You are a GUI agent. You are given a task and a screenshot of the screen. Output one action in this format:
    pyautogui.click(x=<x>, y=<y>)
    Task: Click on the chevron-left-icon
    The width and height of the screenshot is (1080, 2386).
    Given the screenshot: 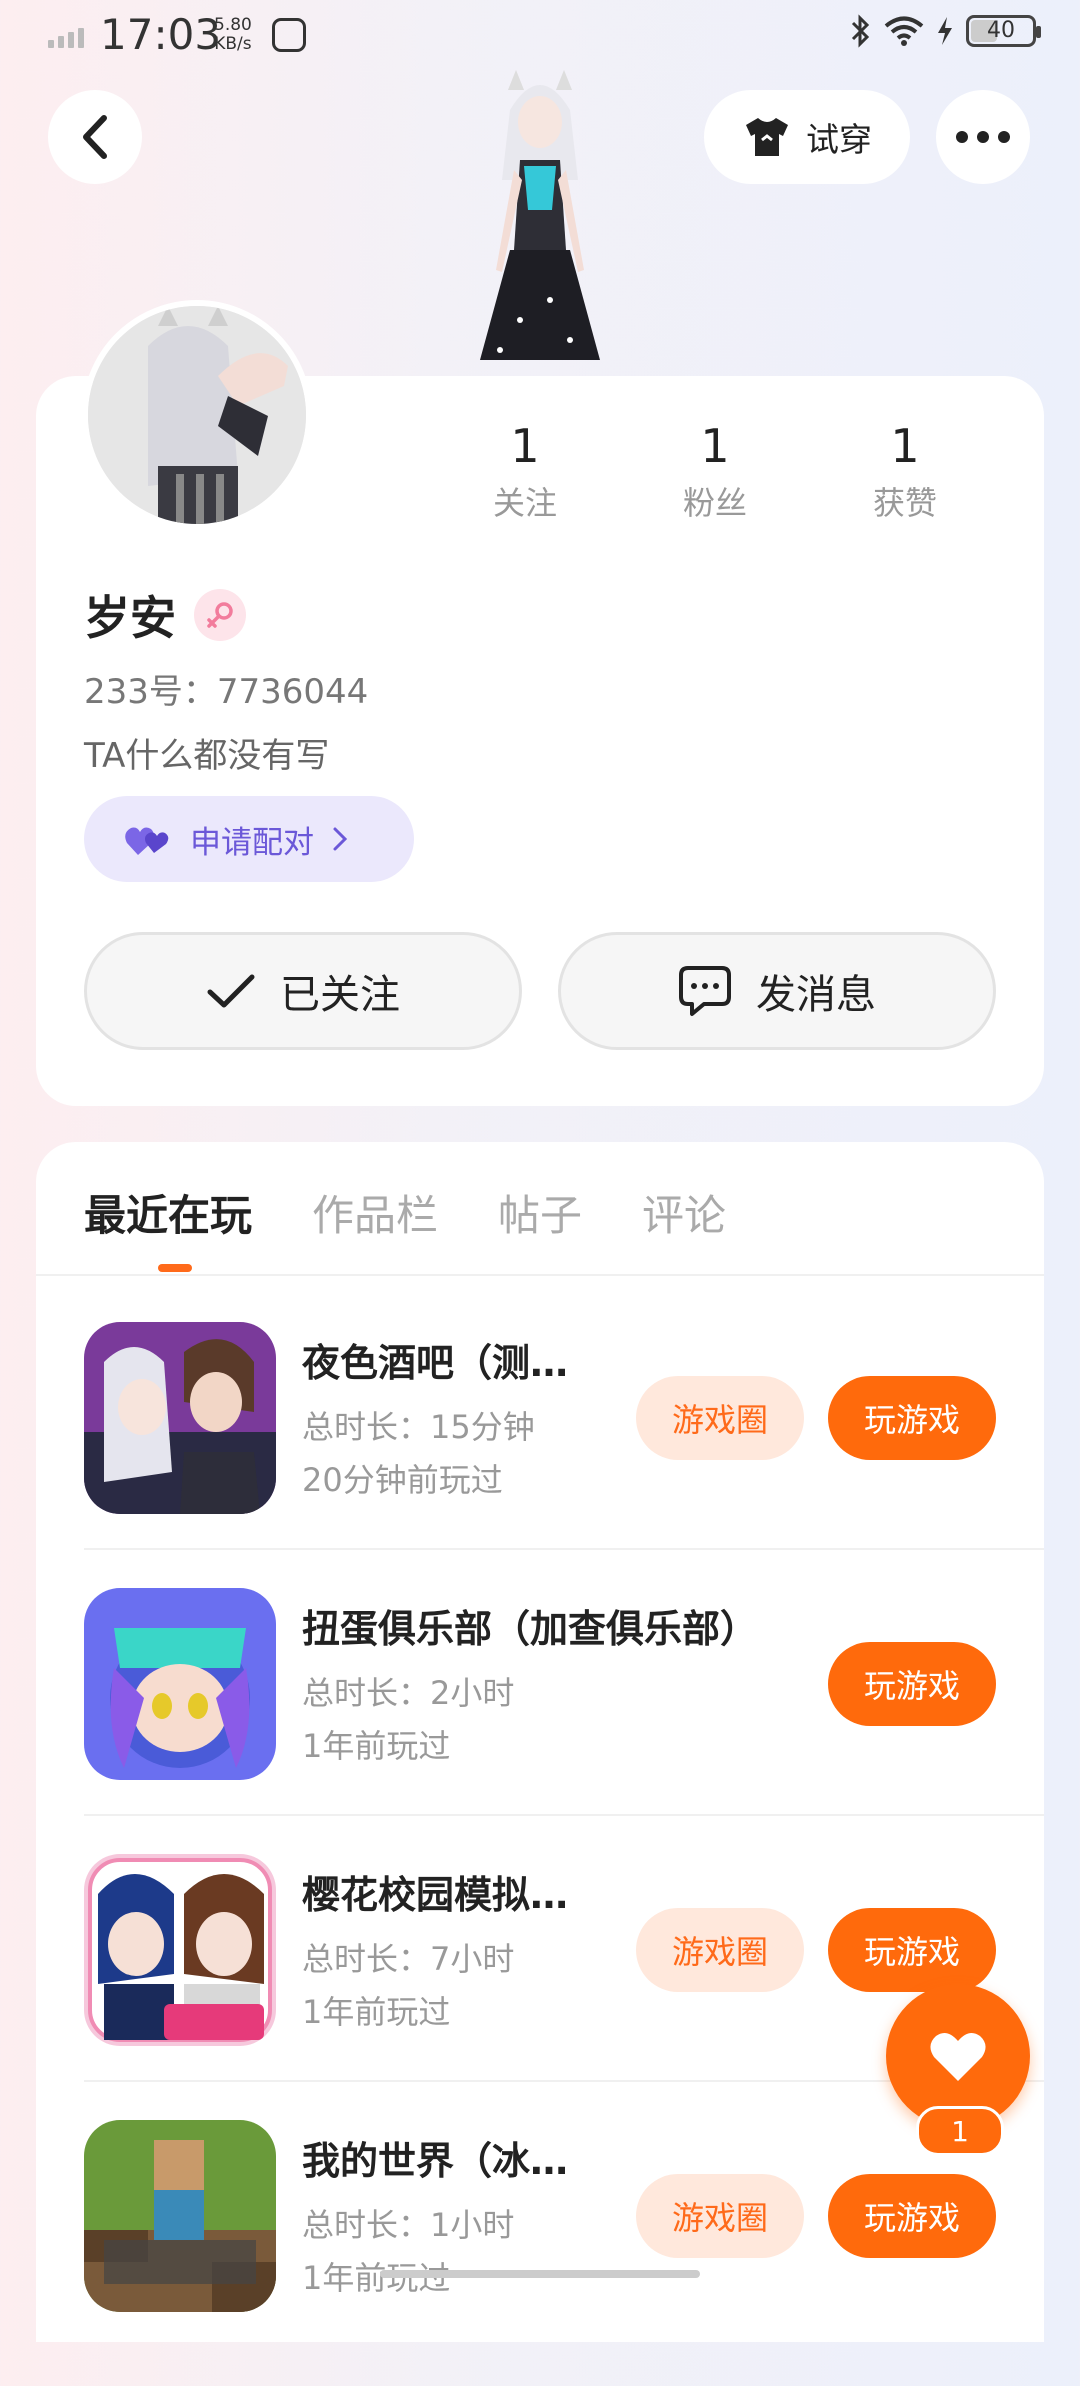 What is the action you would take?
    pyautogui.click(x=95, y=137)
    